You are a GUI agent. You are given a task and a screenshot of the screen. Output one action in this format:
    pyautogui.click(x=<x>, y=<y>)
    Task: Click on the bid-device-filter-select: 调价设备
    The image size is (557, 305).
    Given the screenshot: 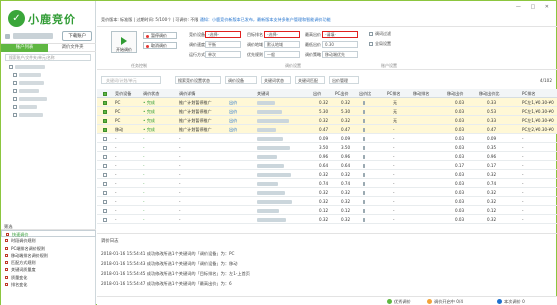 What is the action you would take?
    pyautogui.click(x=241, y=80)
    